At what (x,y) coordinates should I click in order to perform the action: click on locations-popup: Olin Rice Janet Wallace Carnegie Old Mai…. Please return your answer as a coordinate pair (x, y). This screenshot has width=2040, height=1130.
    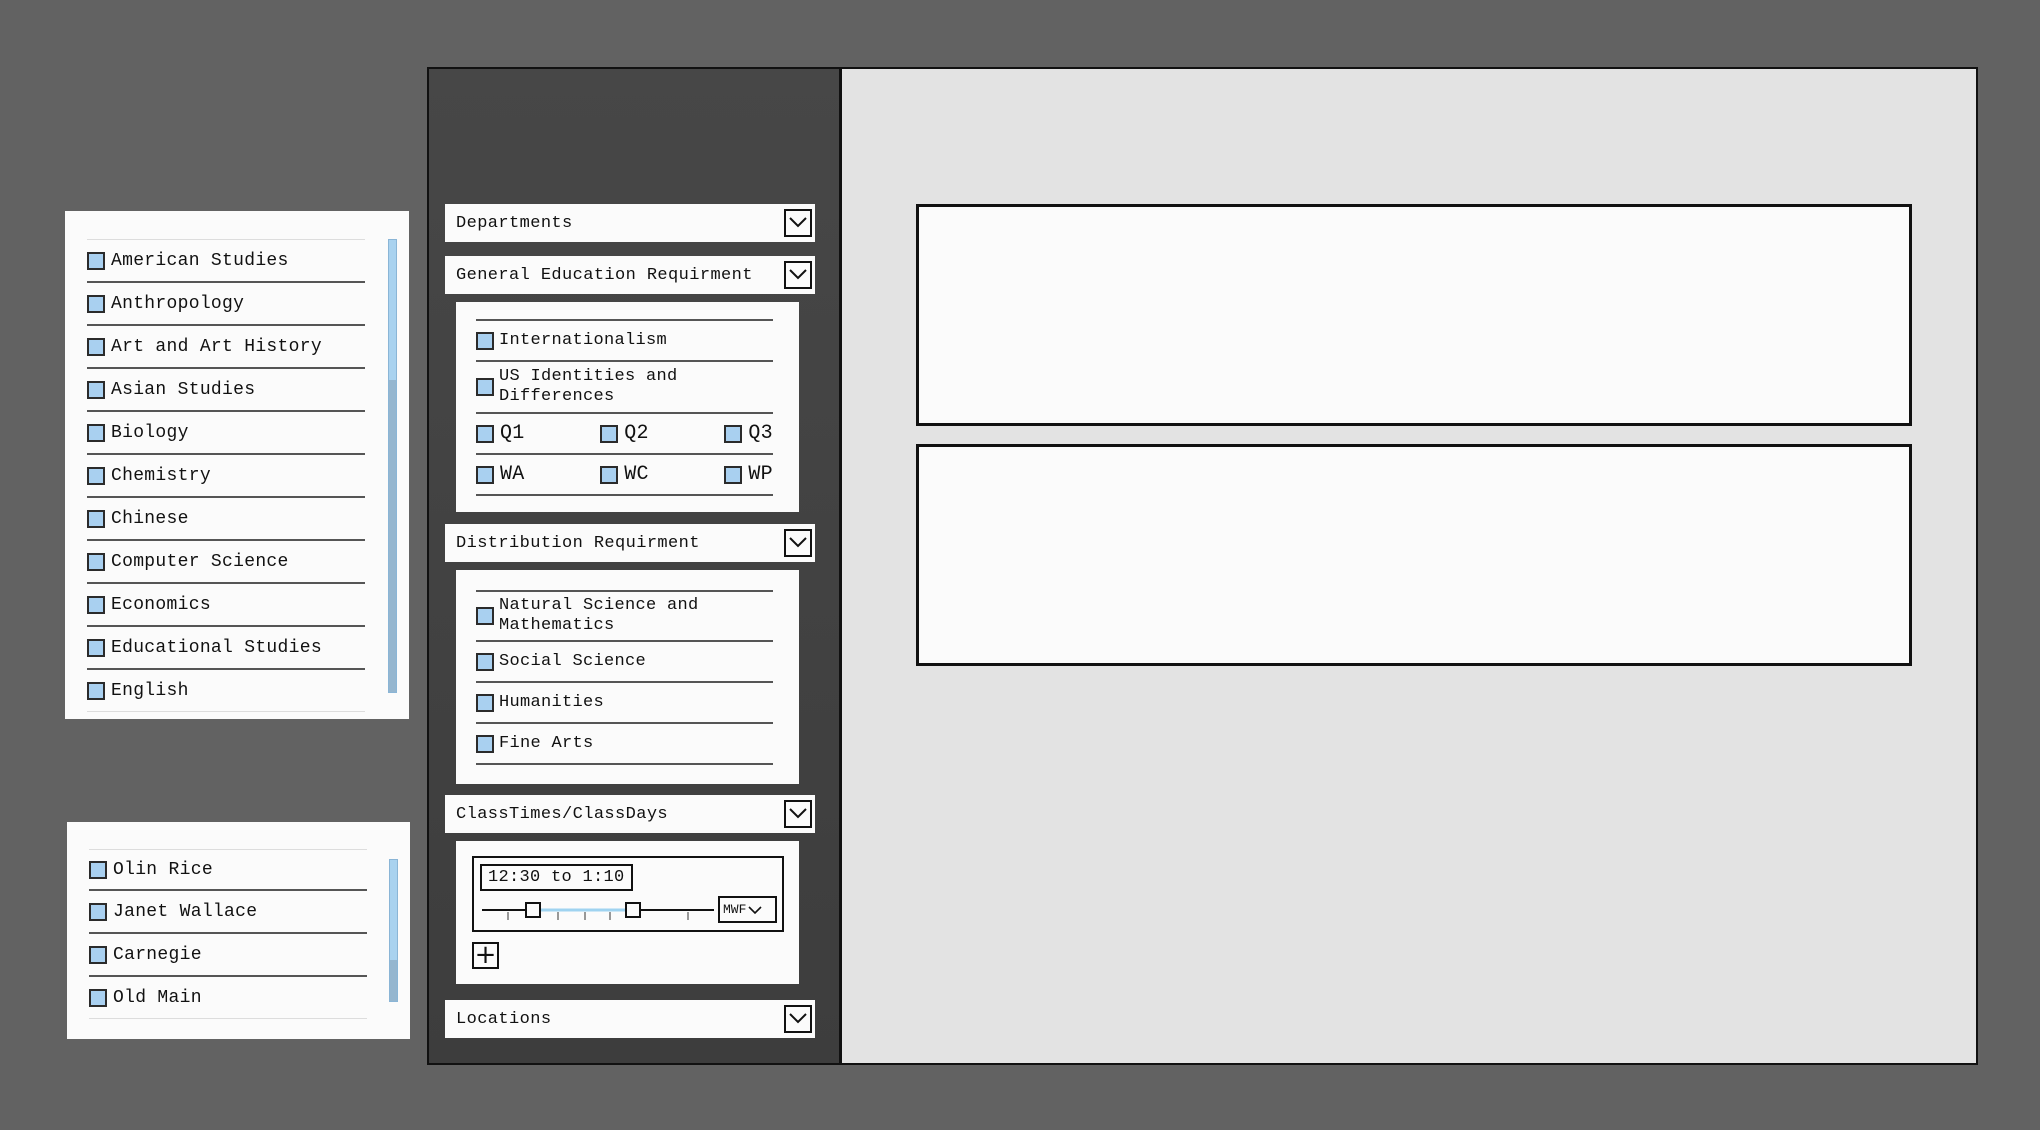
    Looking at the image, I should click on (238, 930).